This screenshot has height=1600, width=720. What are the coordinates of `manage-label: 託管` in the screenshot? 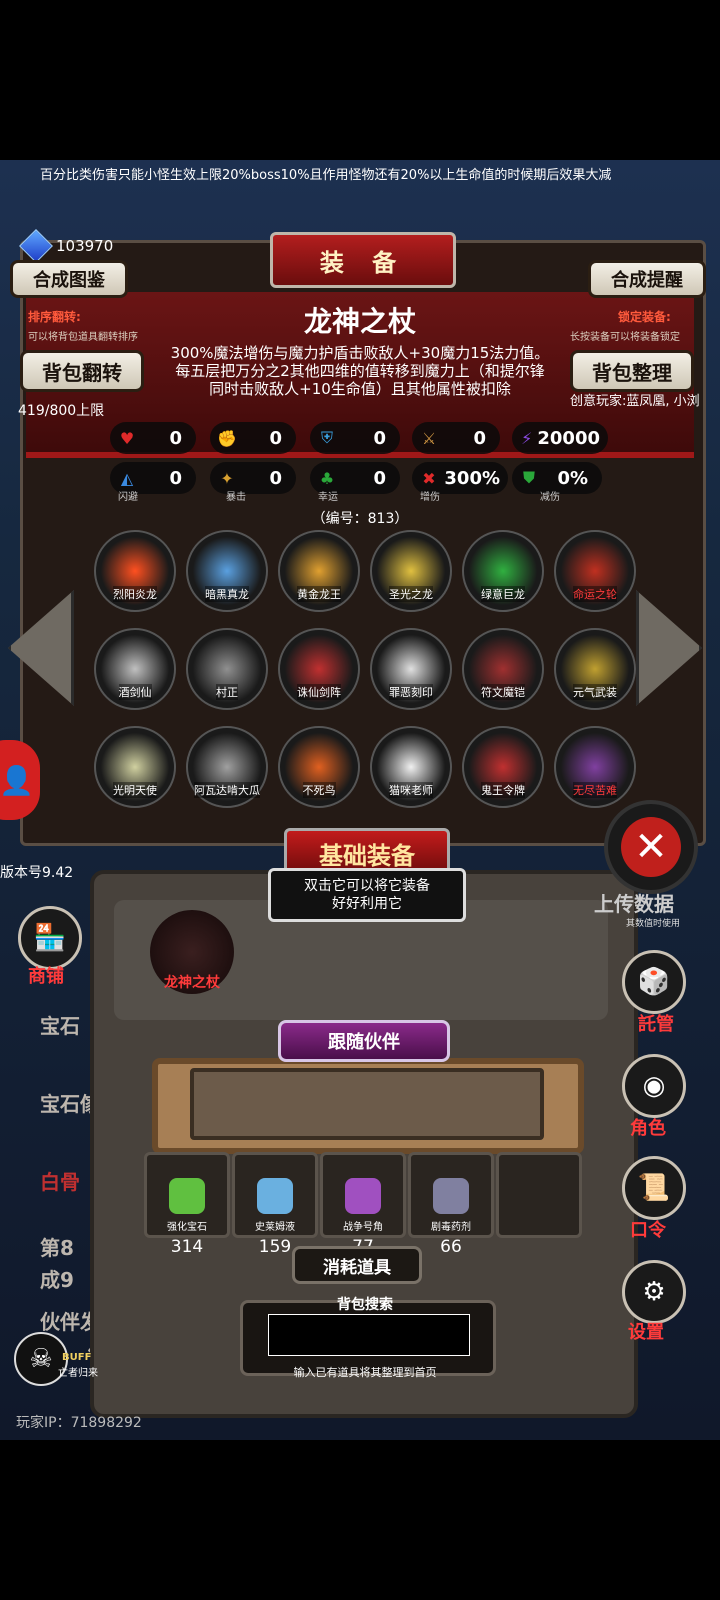 It's located at (656, 1024).